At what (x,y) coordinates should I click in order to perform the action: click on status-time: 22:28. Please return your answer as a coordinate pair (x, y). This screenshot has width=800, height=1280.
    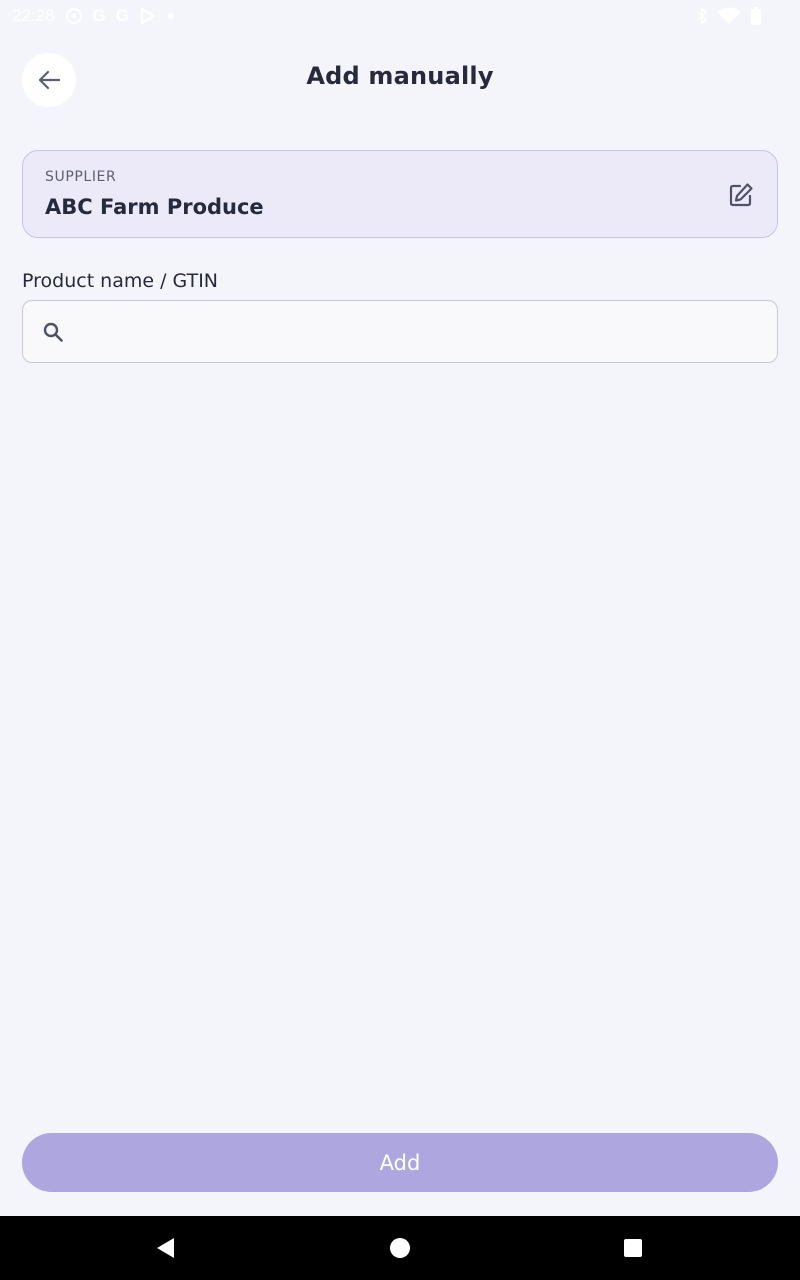
    Looking at the image, I should click on (33, 15).